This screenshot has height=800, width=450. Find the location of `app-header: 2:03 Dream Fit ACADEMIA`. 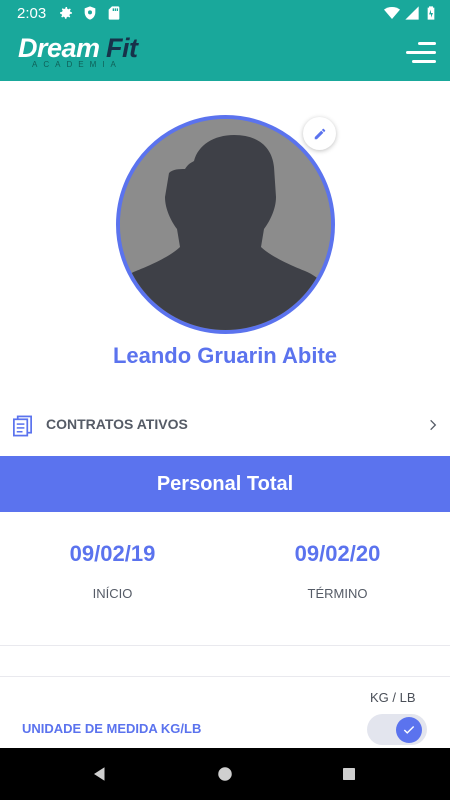

app-header: 2:03 Dream Fit ACADEMIA is located at coordinates (225, 40).